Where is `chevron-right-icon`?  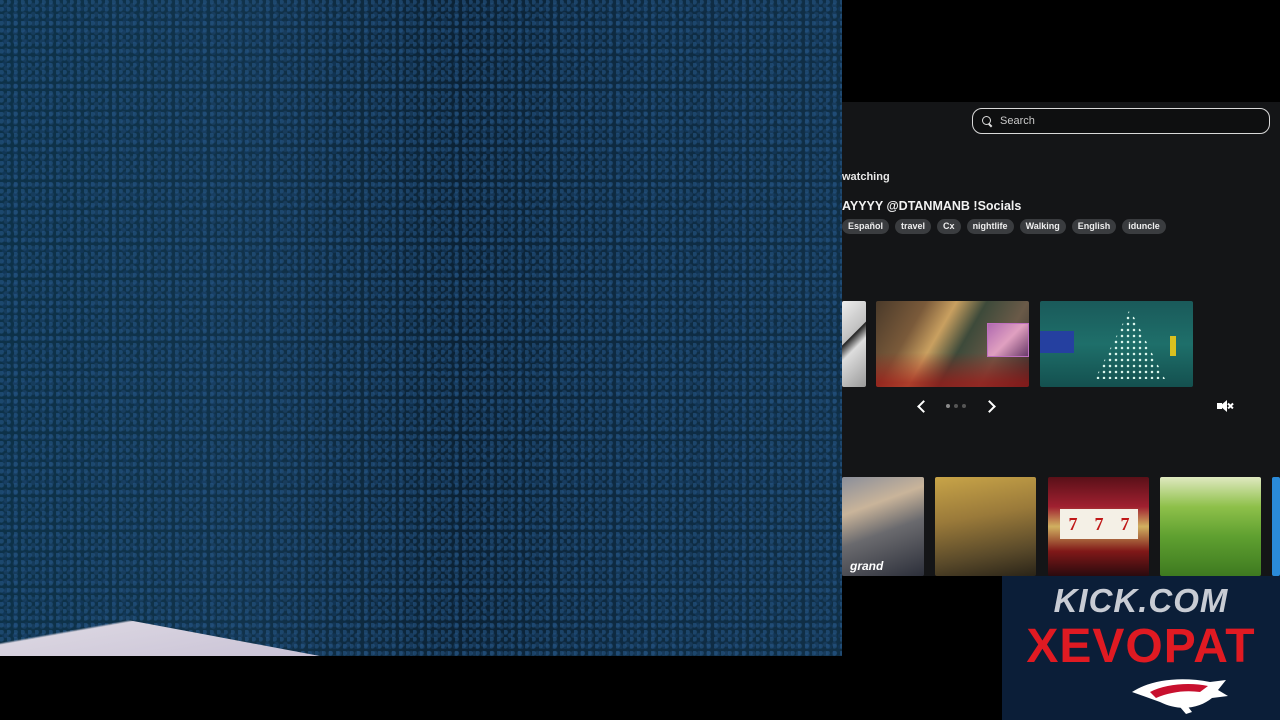
chevron-right-icon is located at coordinates (991, 406).